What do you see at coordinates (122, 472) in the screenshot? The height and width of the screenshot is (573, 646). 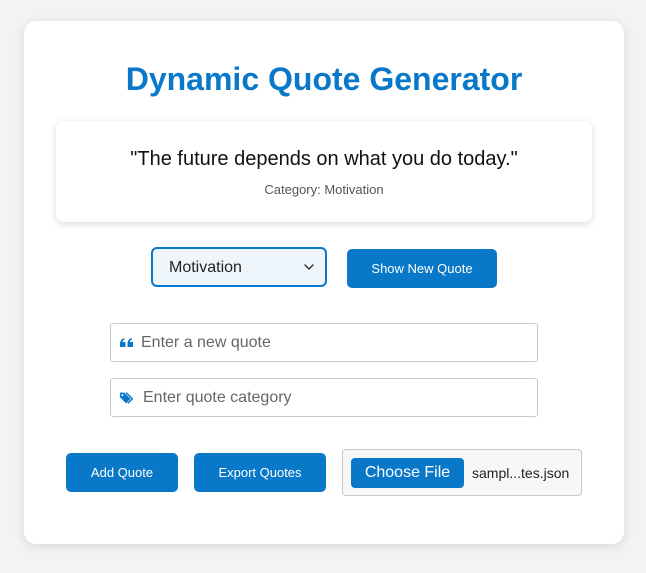 I see `add-quote-button: Add Quote` at bounding box center [122, 472].